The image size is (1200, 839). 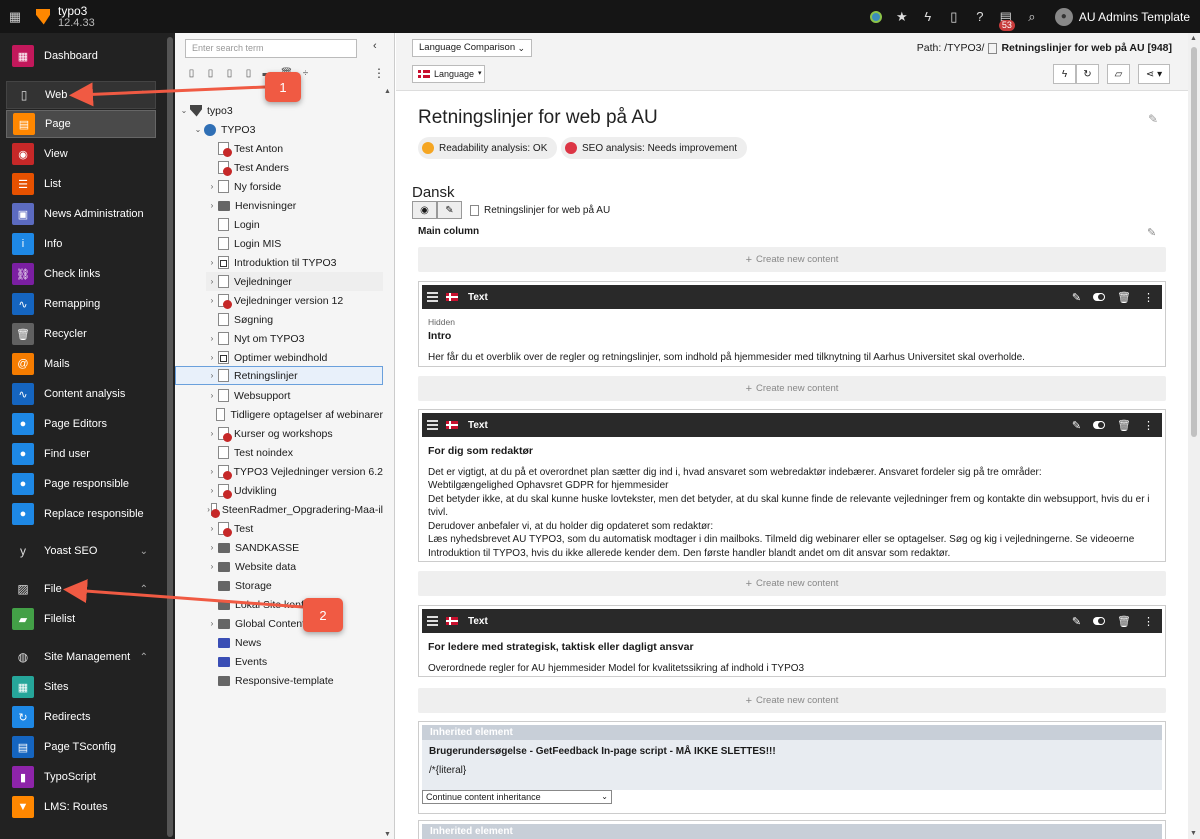 What do you see at coordinates (1194, 436) in the screenshot?
I see `content-scrollbar: ▲ ▼` at bounding box center [1194, 436].